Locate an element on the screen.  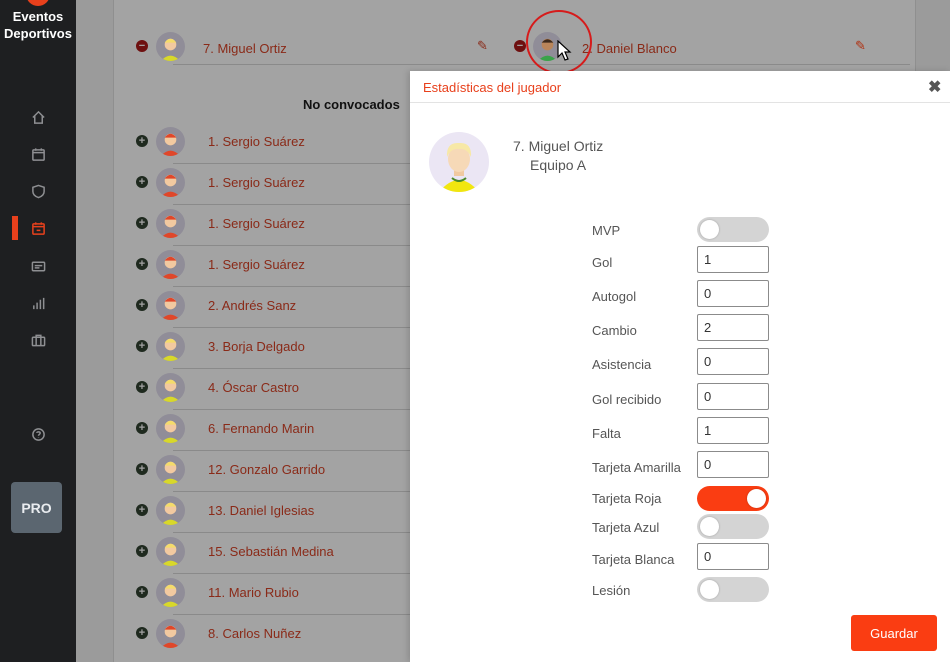
not-called-player-name: 4. Óscar Castro is located at coordinates (253, 387).